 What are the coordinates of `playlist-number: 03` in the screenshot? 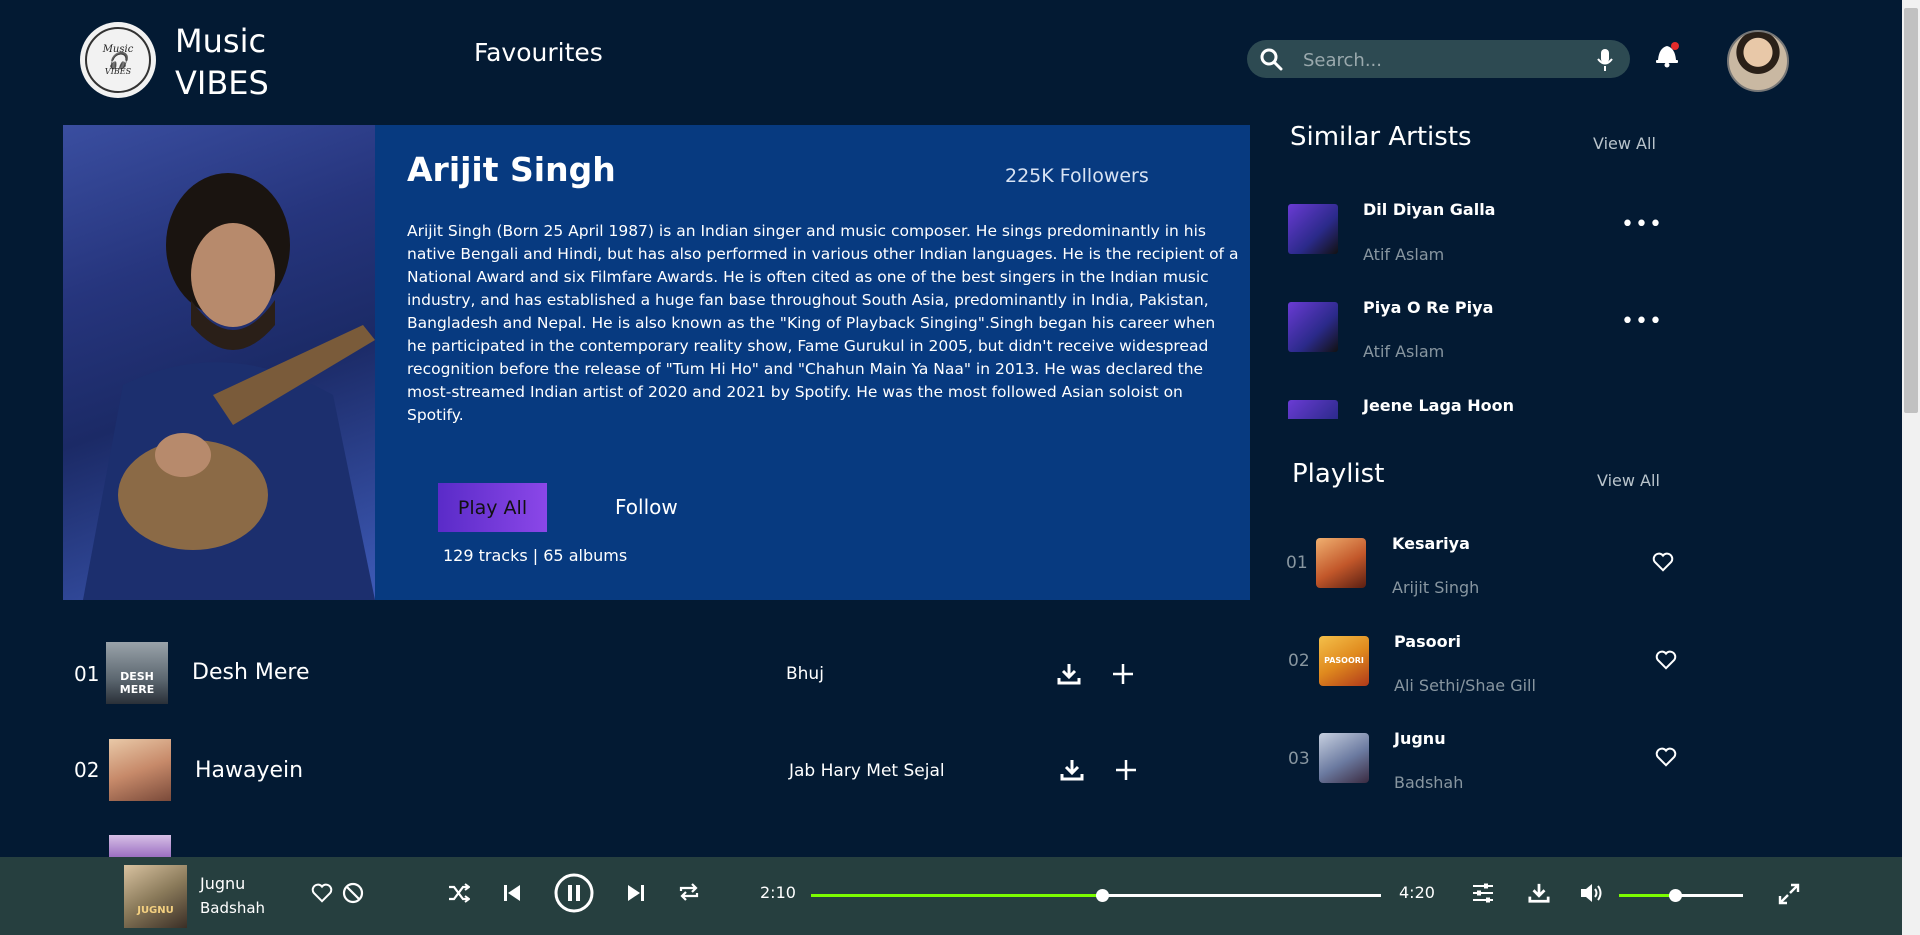 It's located at (1299, 759).